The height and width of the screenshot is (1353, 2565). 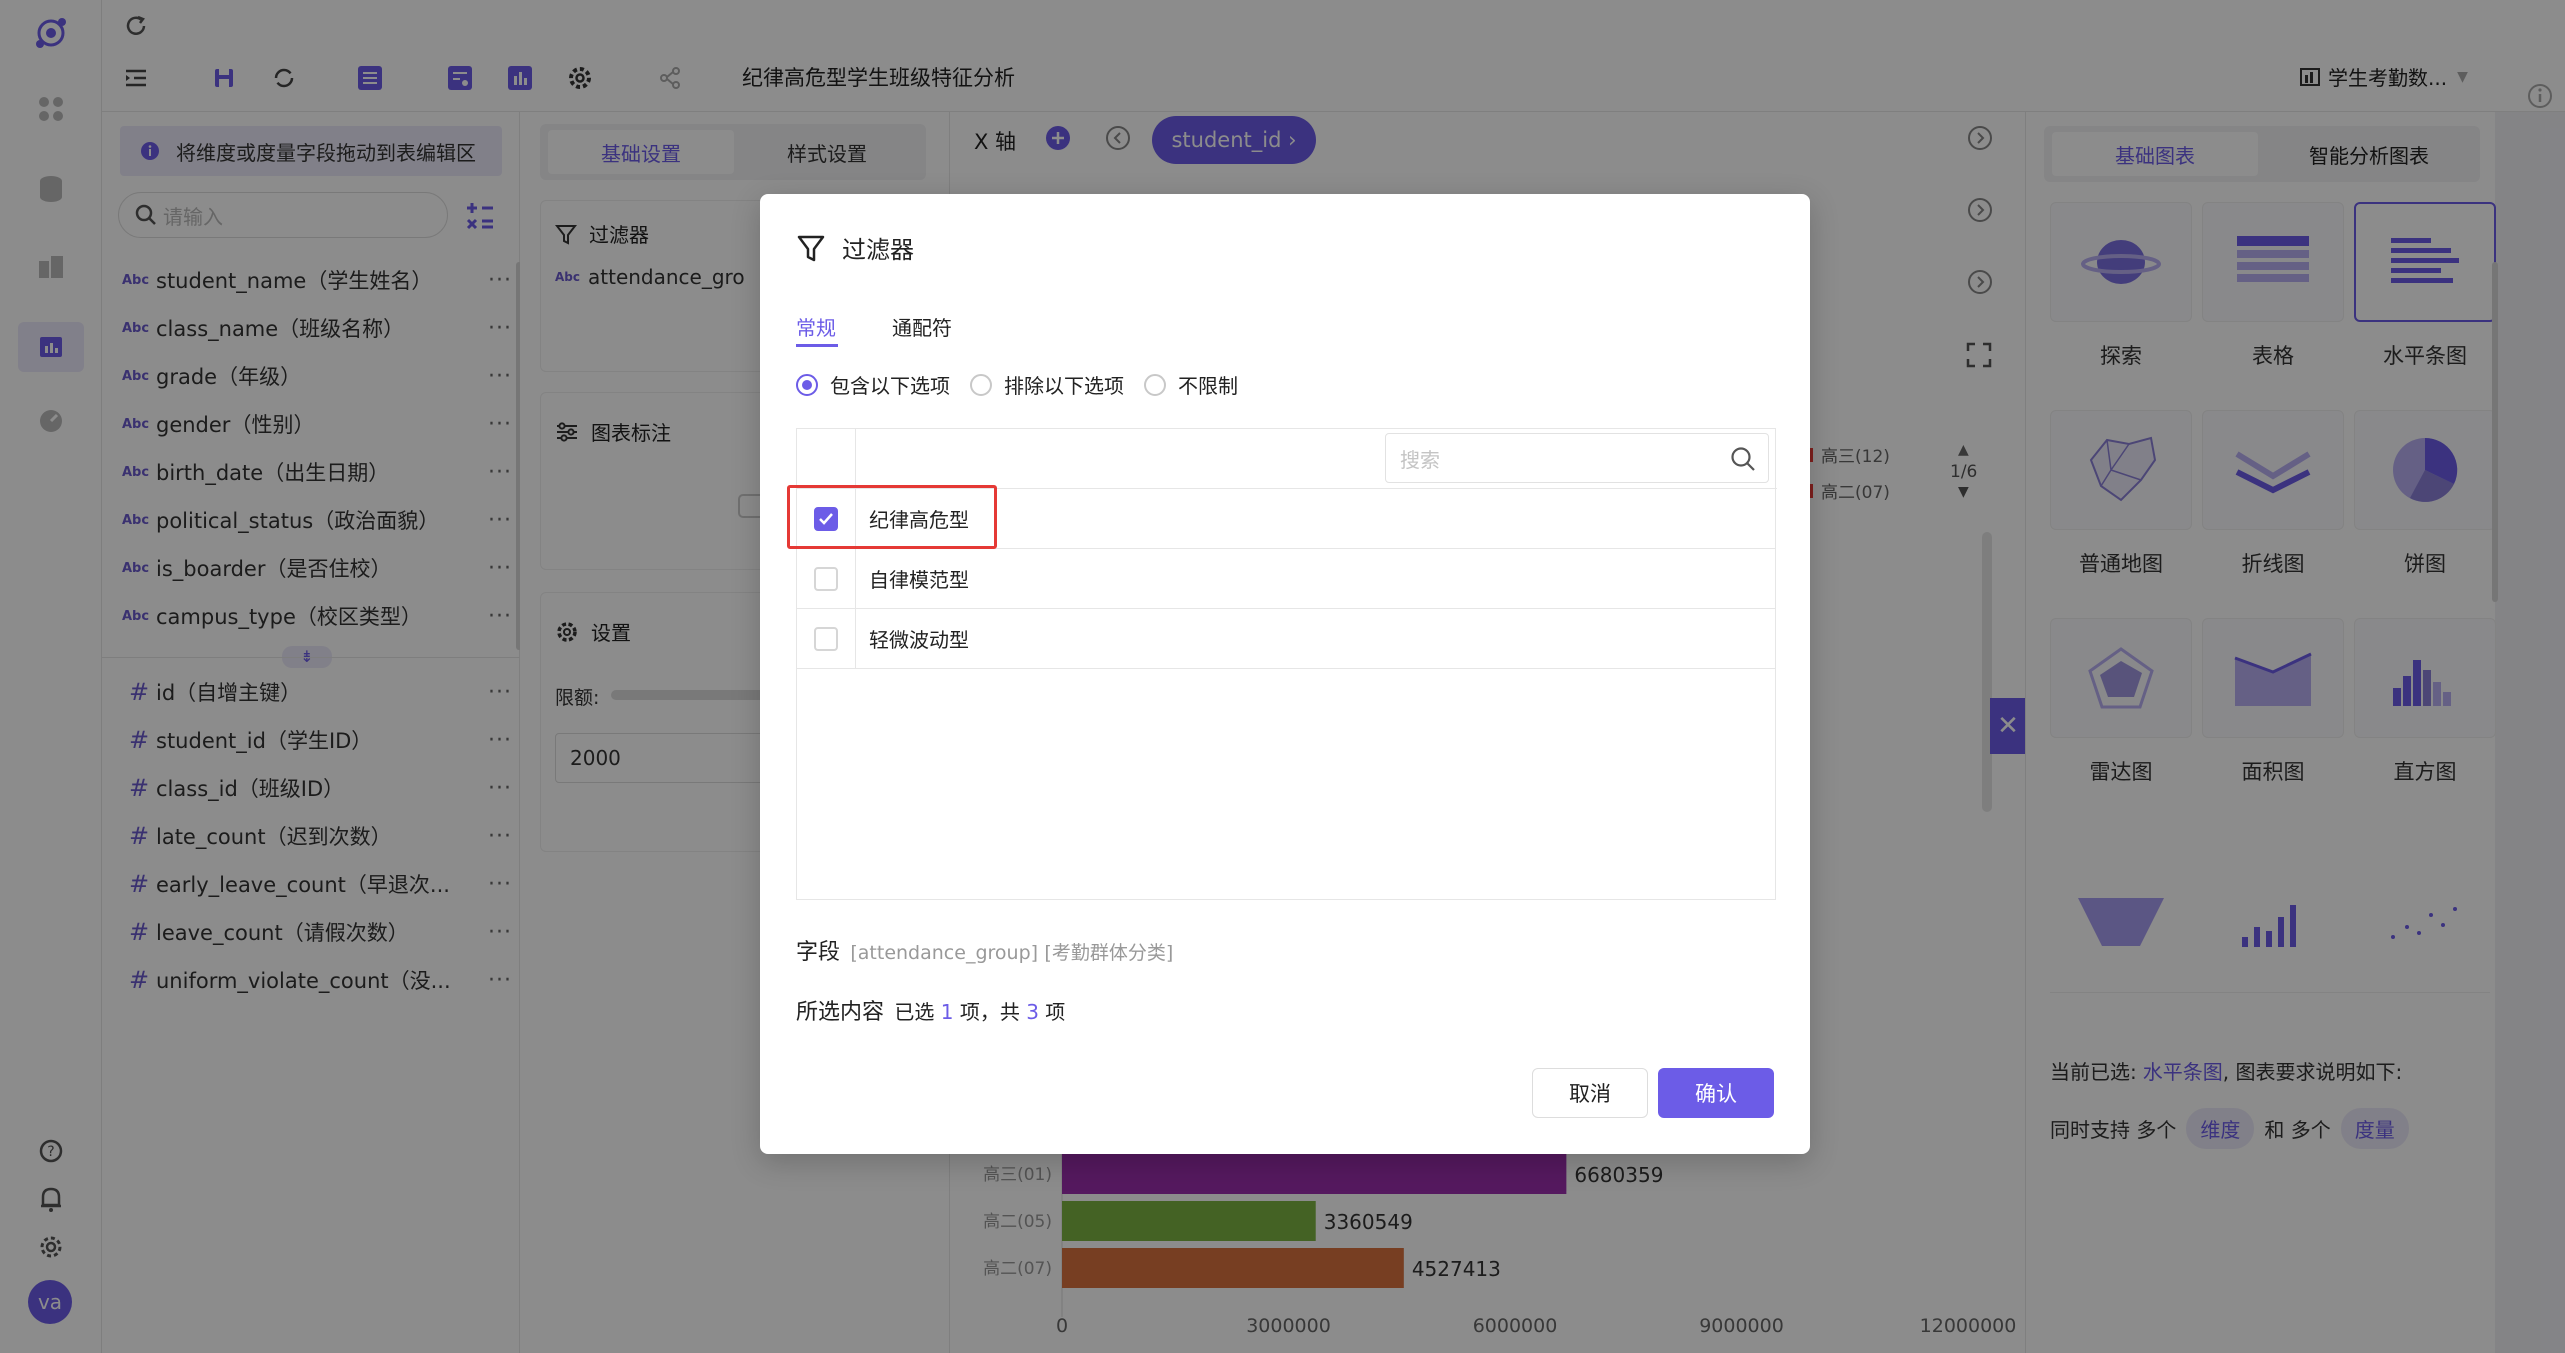 What do you see at coordinates (1155, 384) in the screenshot?
I see `radio-unlimited-circle` at bounding box center [1155, 384].